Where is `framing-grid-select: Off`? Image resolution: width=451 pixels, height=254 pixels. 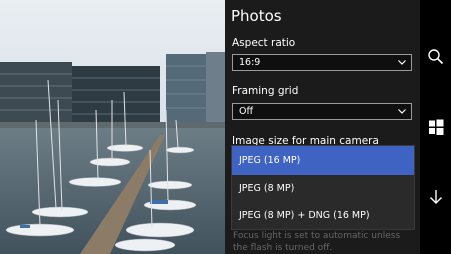
framing-grid-select: Off is located at coordinates (322, 111).